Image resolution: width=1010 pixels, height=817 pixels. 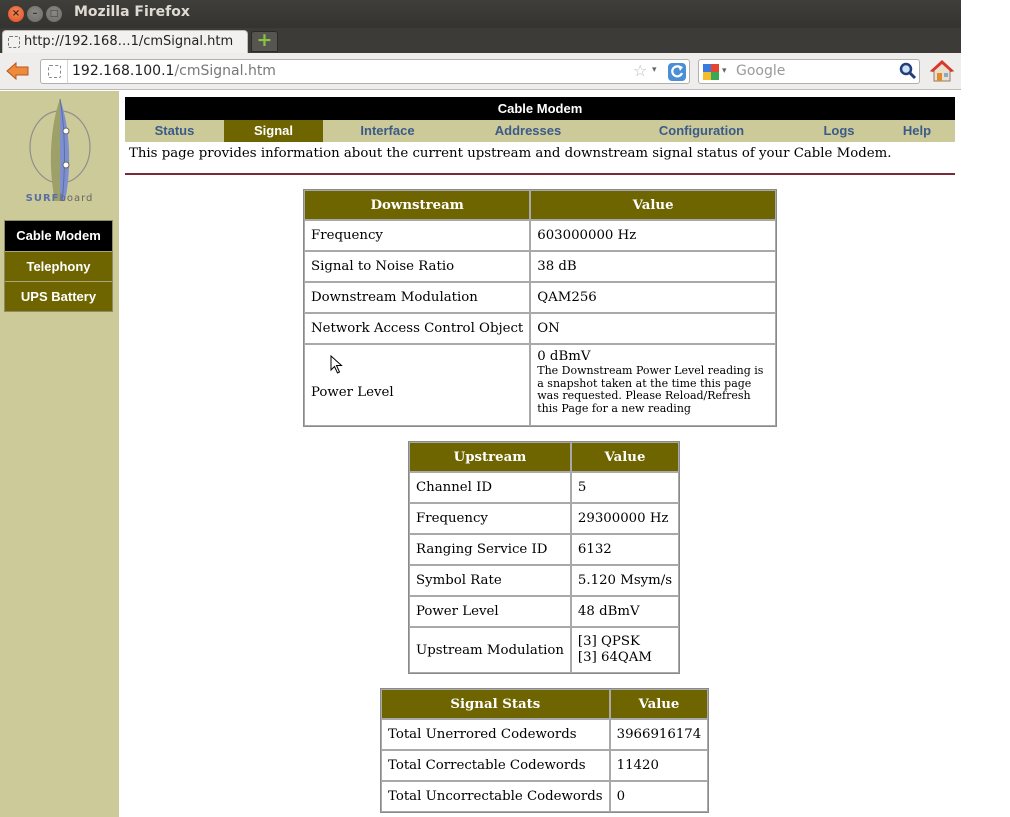 I want to click on site-identity-icon, so click(x=54, y=71).